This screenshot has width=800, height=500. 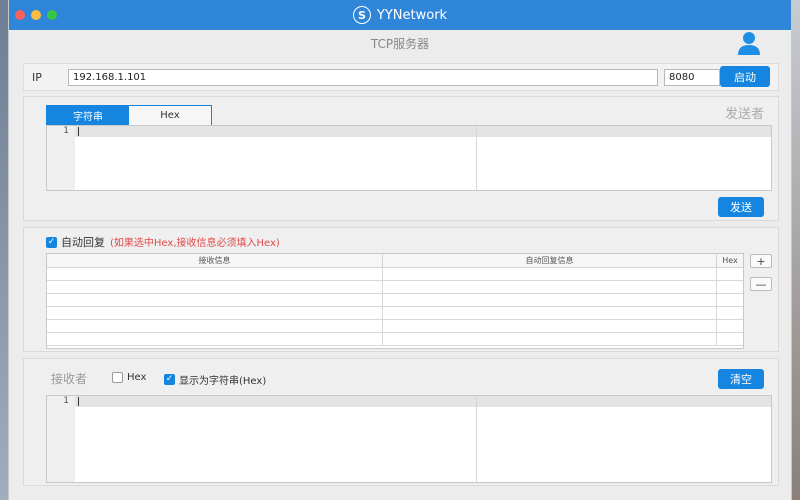 I want to click on hex-option-checkbox: Hex, so click(x=129, y=377).